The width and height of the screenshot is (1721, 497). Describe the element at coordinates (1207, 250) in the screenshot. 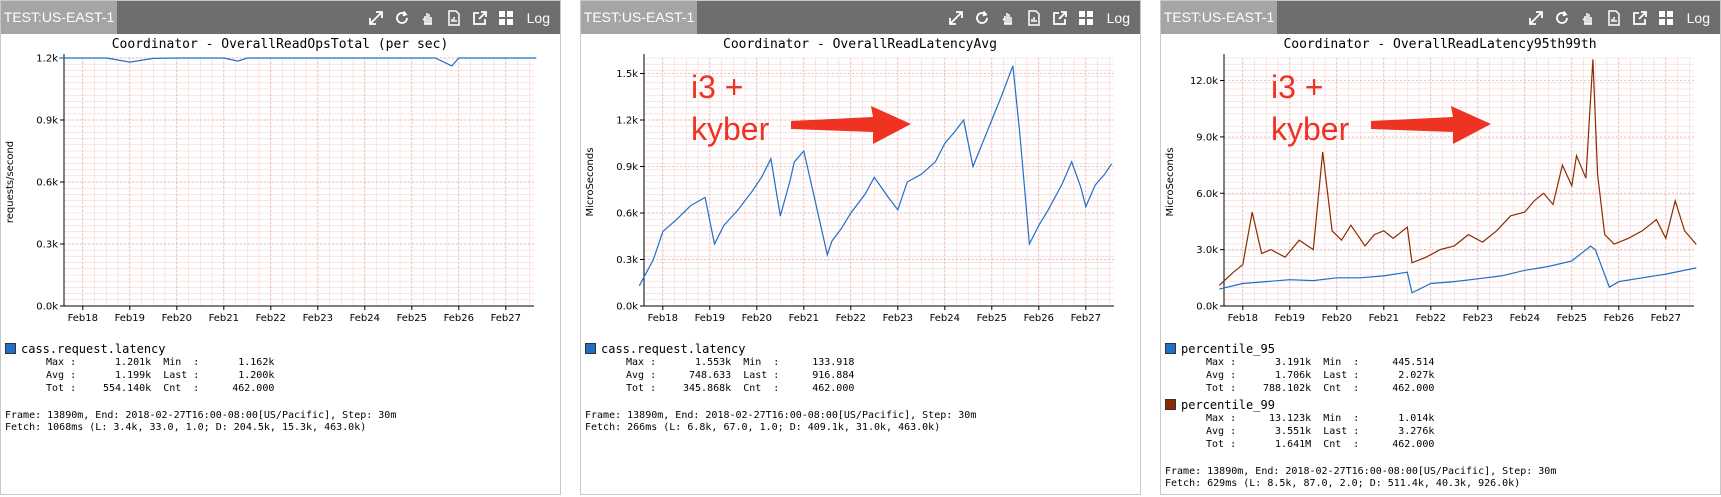

I see `y-tick-label: 3.0k` at that location.